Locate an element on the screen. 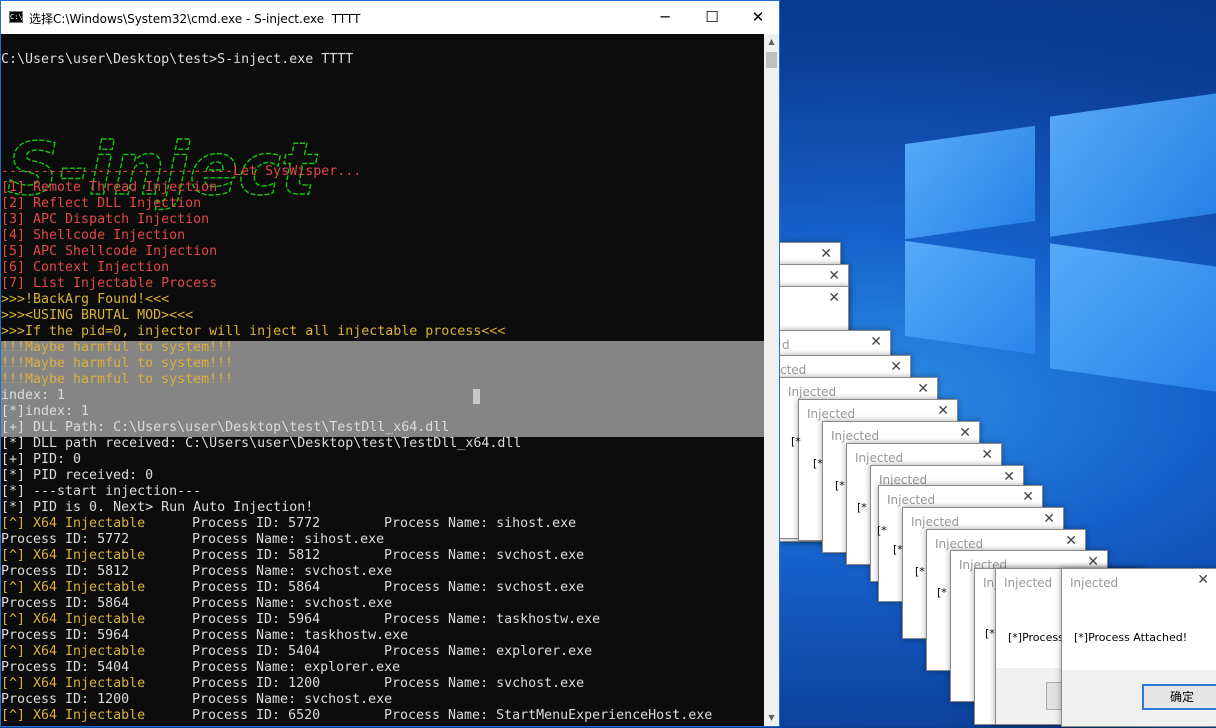 The image size is (1216, 728). dialog-title: Injected is located at coordinates (1094, 583).